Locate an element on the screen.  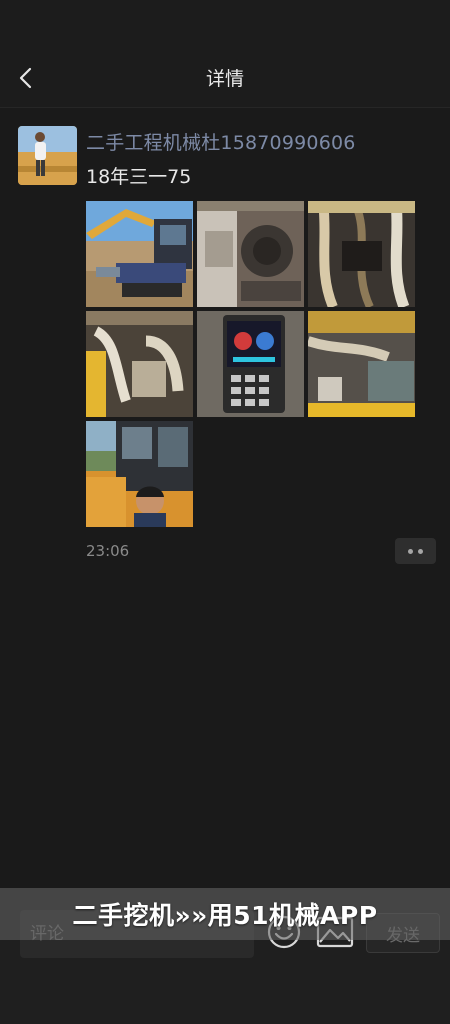
post-username: 二手工程机械杜15870990606 is located at coordinates (221, 141).